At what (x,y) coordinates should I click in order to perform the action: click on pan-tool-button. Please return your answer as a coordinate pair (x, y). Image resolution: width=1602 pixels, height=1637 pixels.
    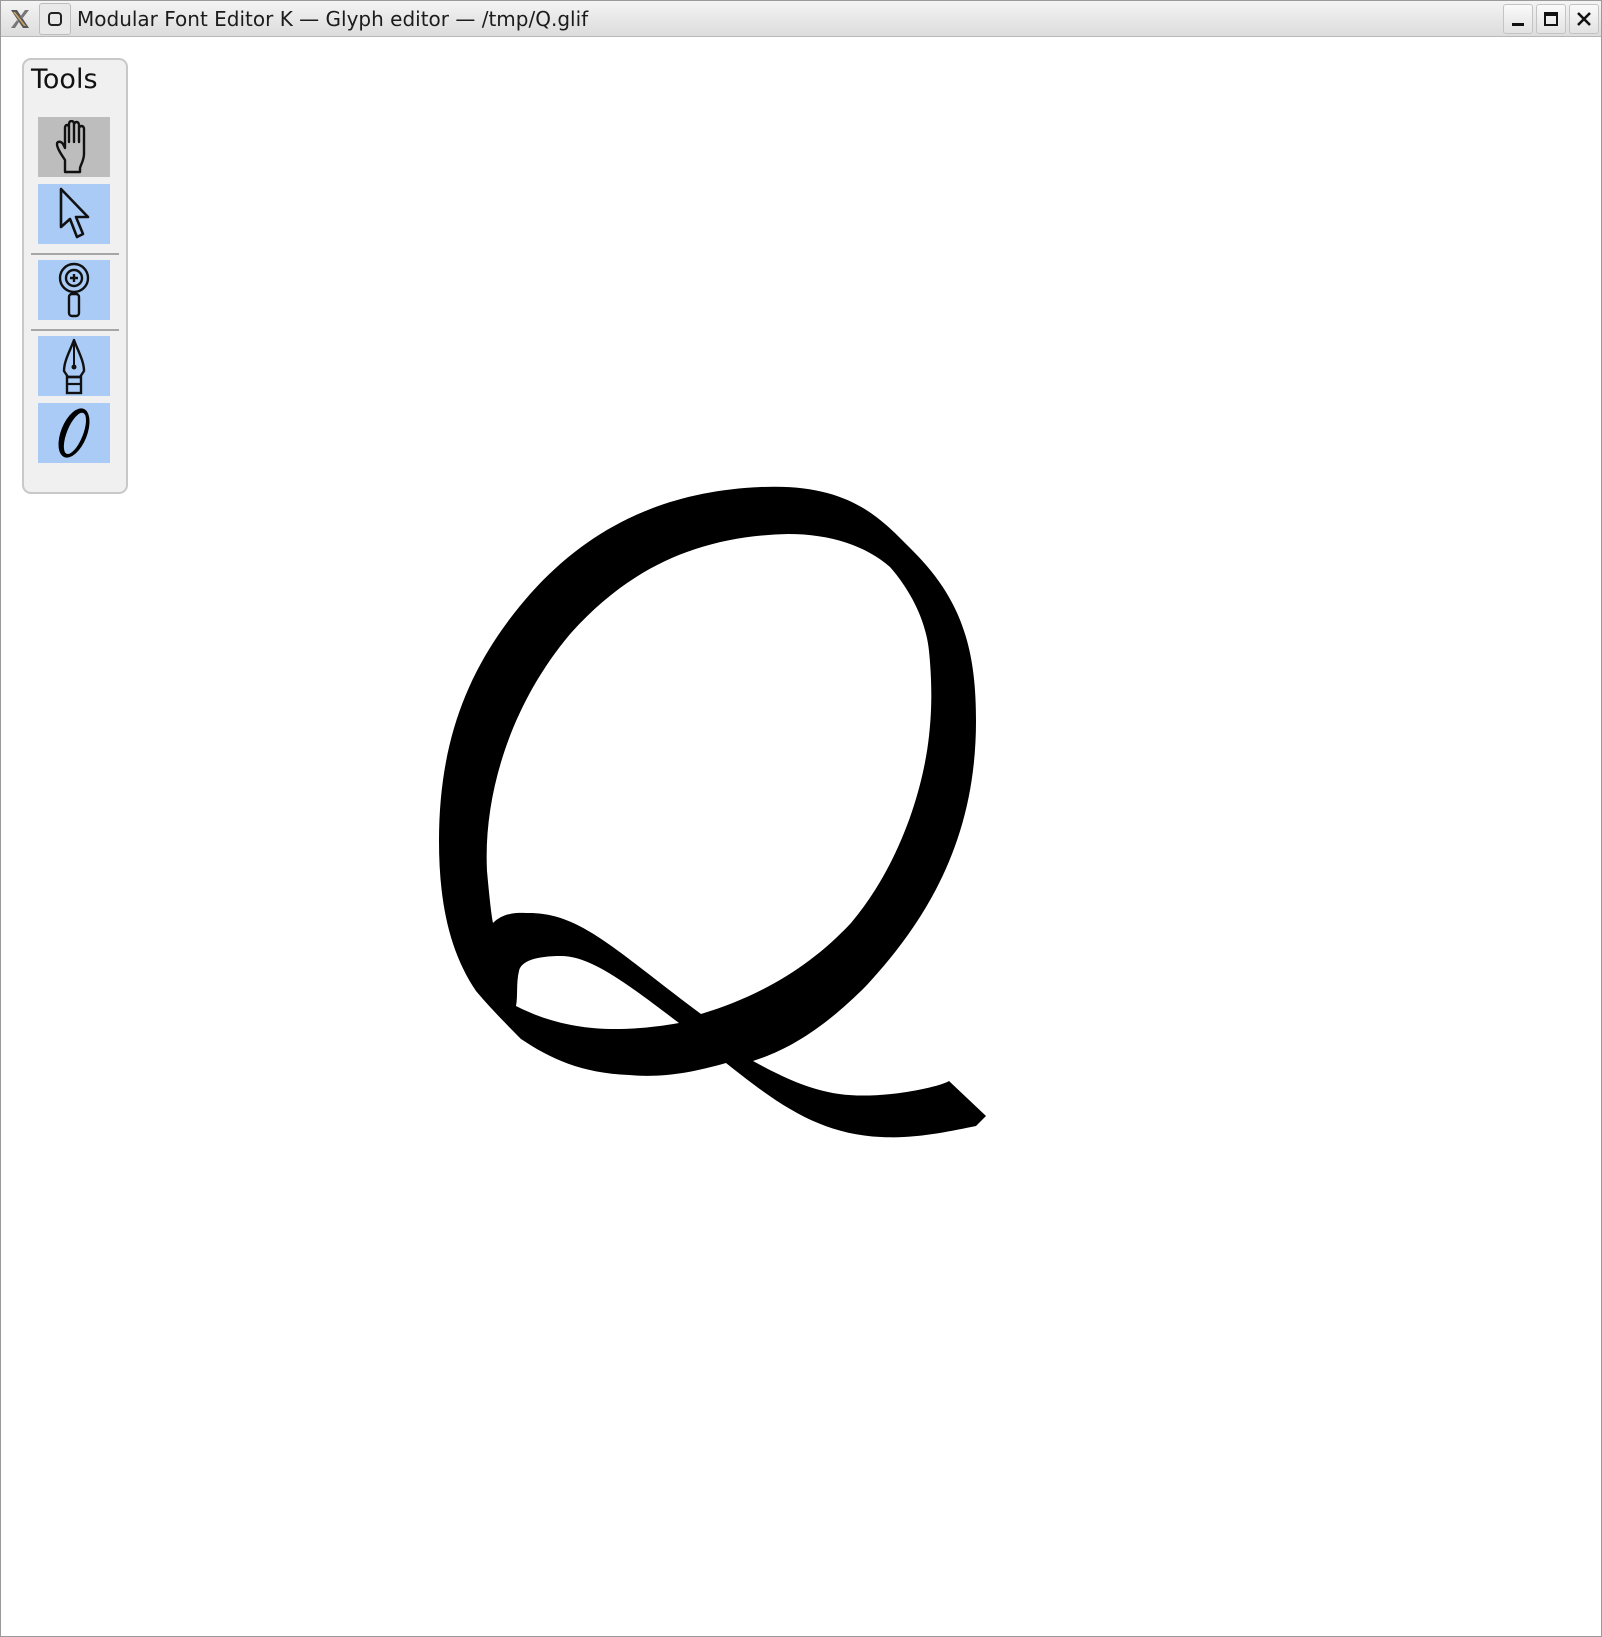
    Looking at the image, I should click on (74, 147).